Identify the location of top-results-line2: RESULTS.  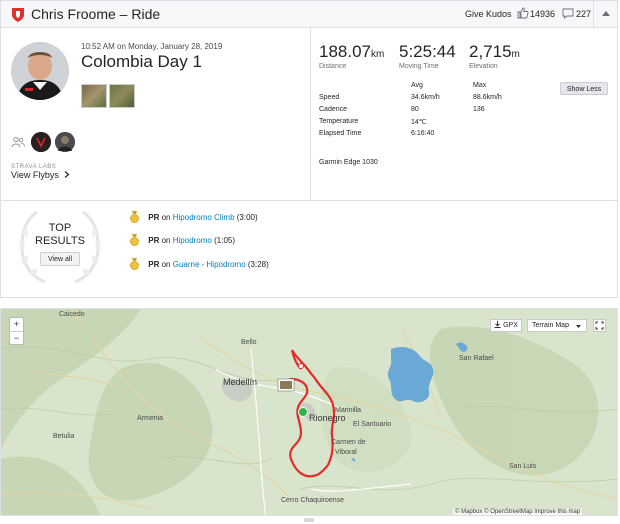
(60, 241).